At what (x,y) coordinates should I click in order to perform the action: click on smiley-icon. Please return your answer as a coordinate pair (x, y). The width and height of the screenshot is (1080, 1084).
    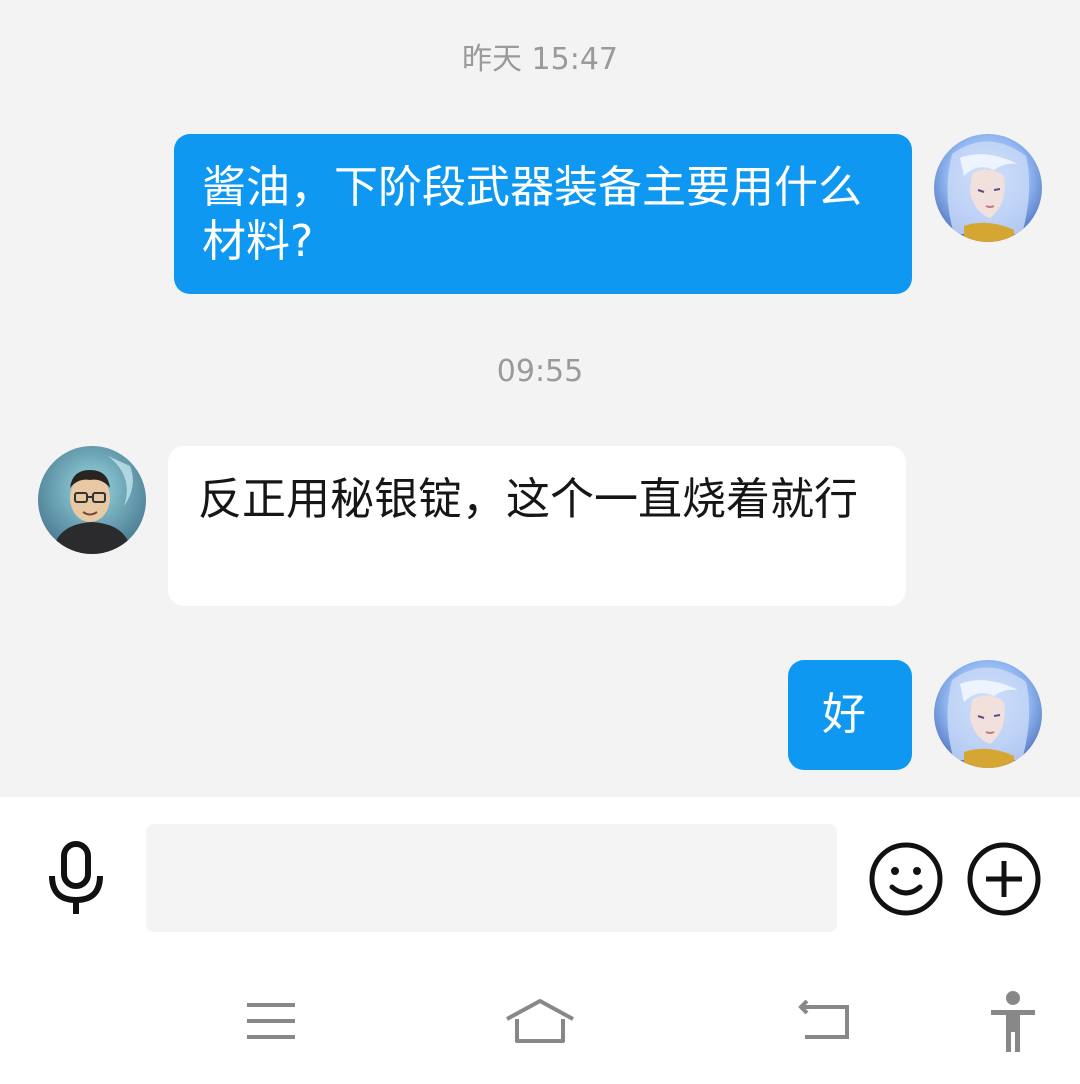
    Looking at the image, I should click on (906, 879).